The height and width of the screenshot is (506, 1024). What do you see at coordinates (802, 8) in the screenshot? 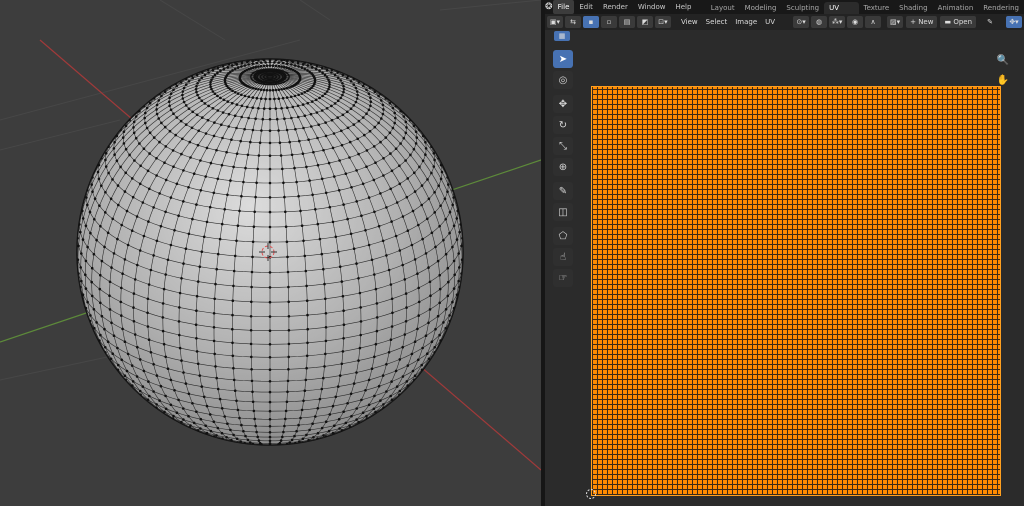
I see `tab-sculpting: Sculpting` at bounding box center [802, 8].